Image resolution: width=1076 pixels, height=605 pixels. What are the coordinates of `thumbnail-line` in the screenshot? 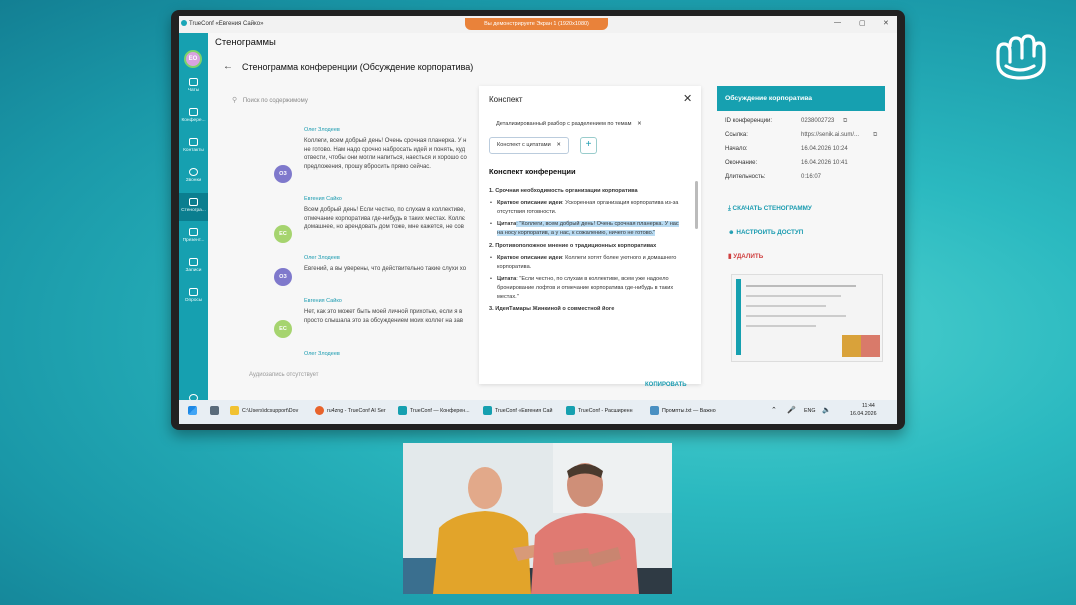 It's located at (801, 286).